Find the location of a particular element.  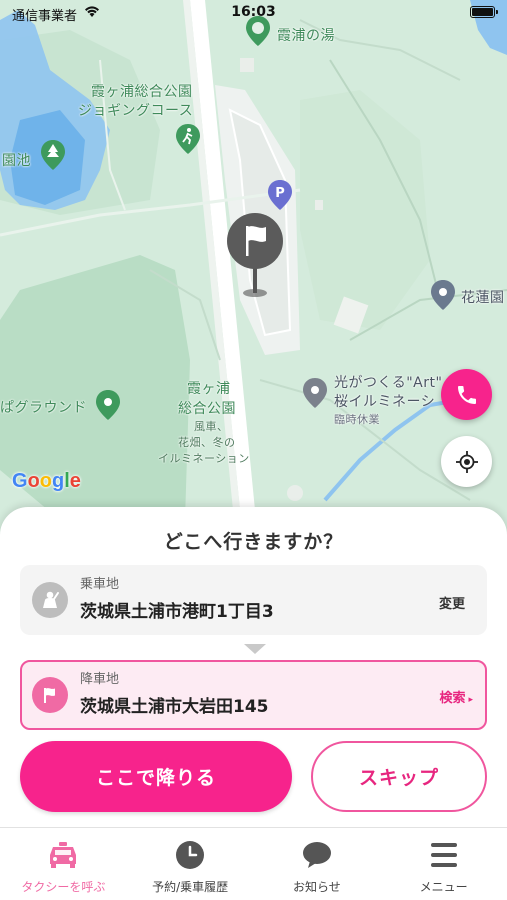

call-button is located at coordinates (466, 394).